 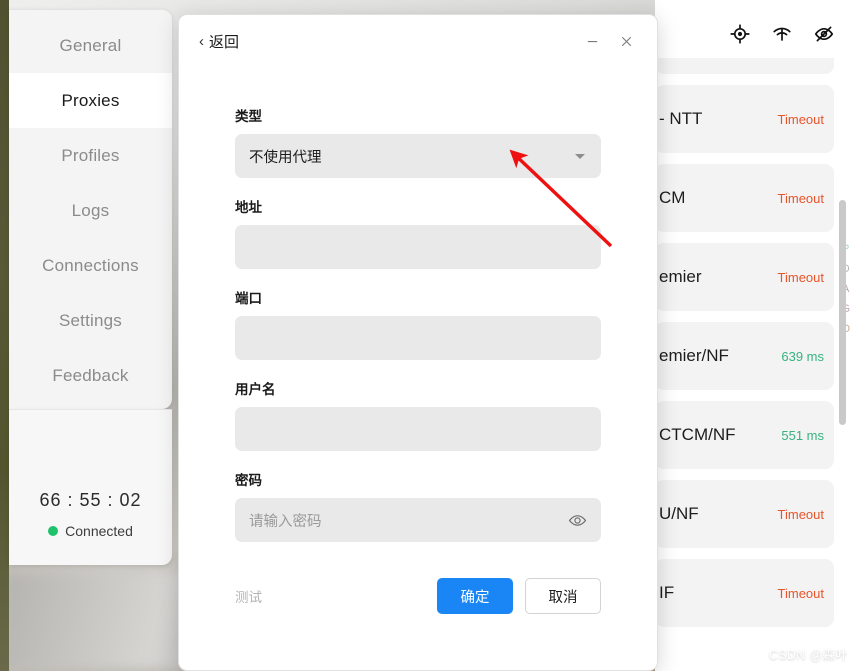 I want to click on proxy-name: IF, so click(x=667, y=592).